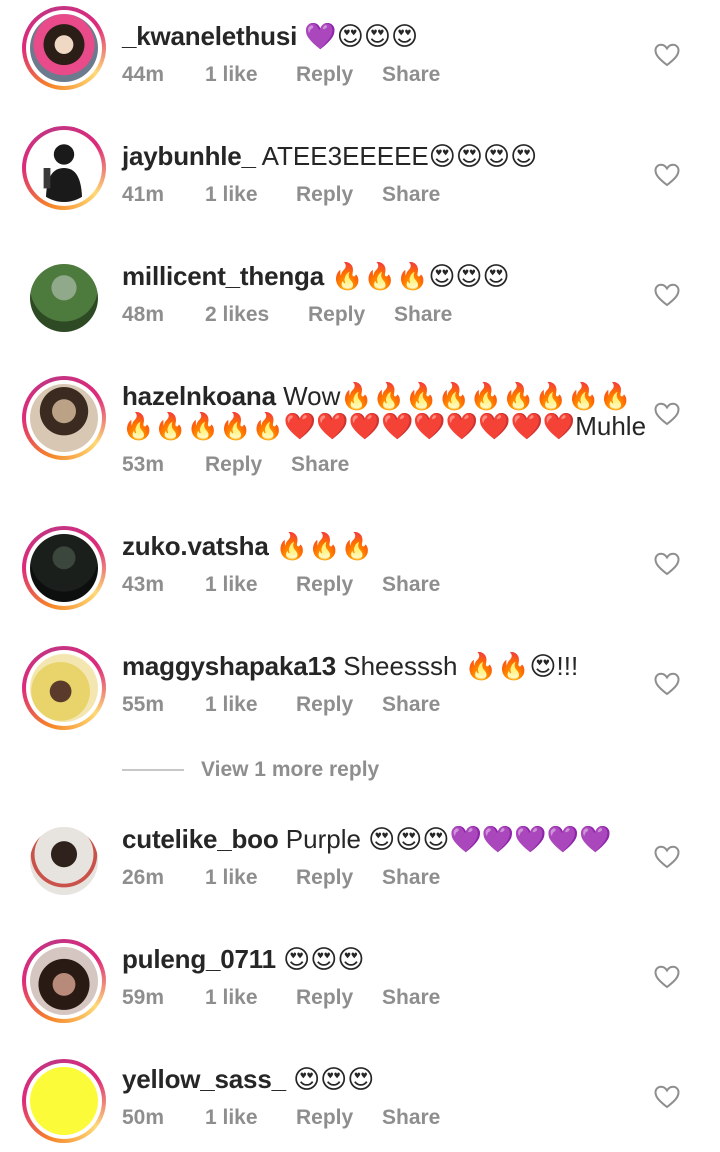 The width and height of the screenshot is (720, 1152). Describe the element at coordinates (256, 315) in the screenshot. I see `comment-likes: 2 likes` at that location.